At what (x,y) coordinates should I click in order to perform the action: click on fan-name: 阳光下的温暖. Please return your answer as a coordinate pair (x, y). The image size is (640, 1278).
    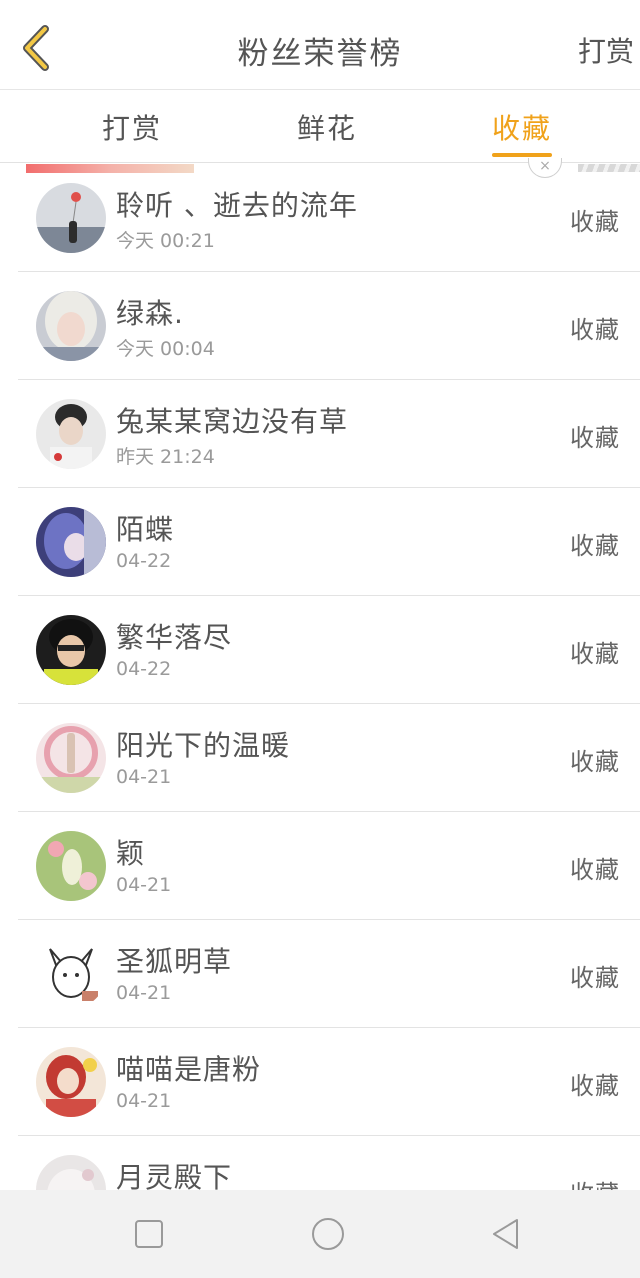
    Looking at the image, I should click on (203, 745).